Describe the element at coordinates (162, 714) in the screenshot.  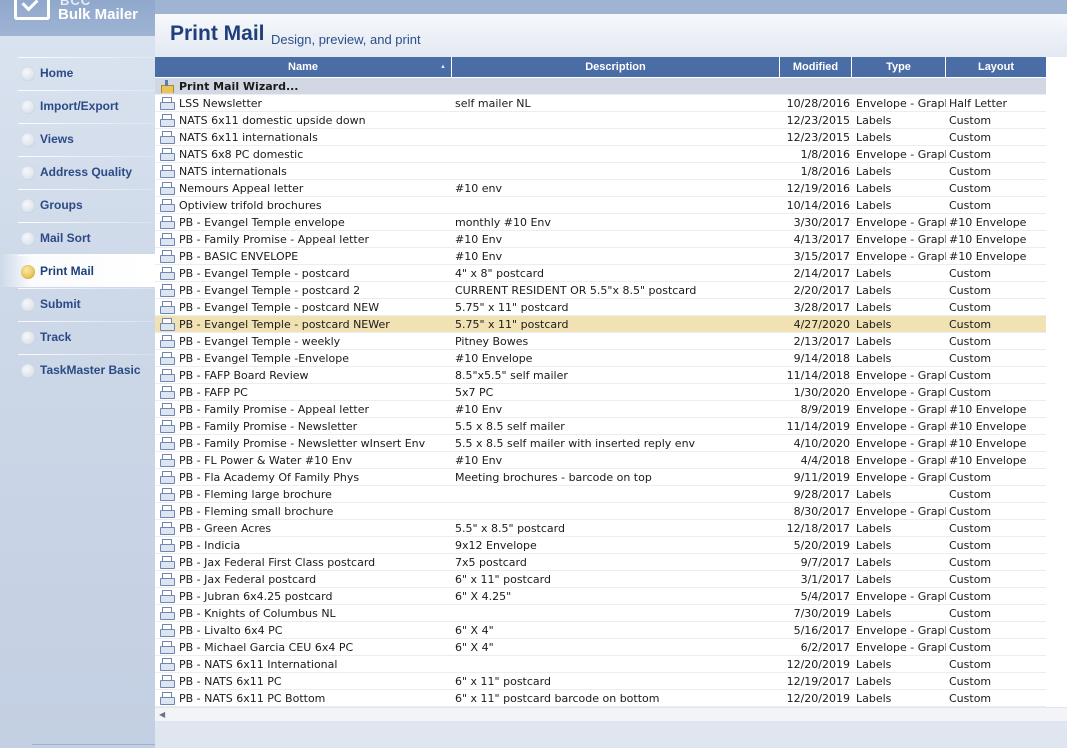
I see `scroll-left-arrow-icon: ◀` at that location.